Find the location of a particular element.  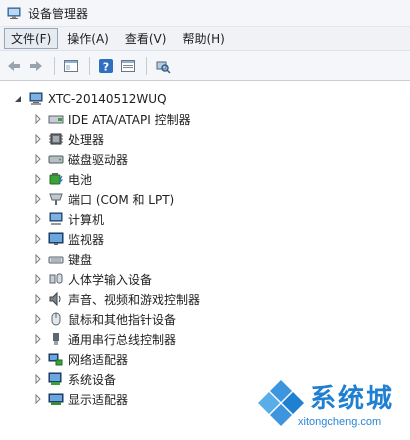

tree-node-label: 人体学输入设备 is located at coordinates (110, 279).